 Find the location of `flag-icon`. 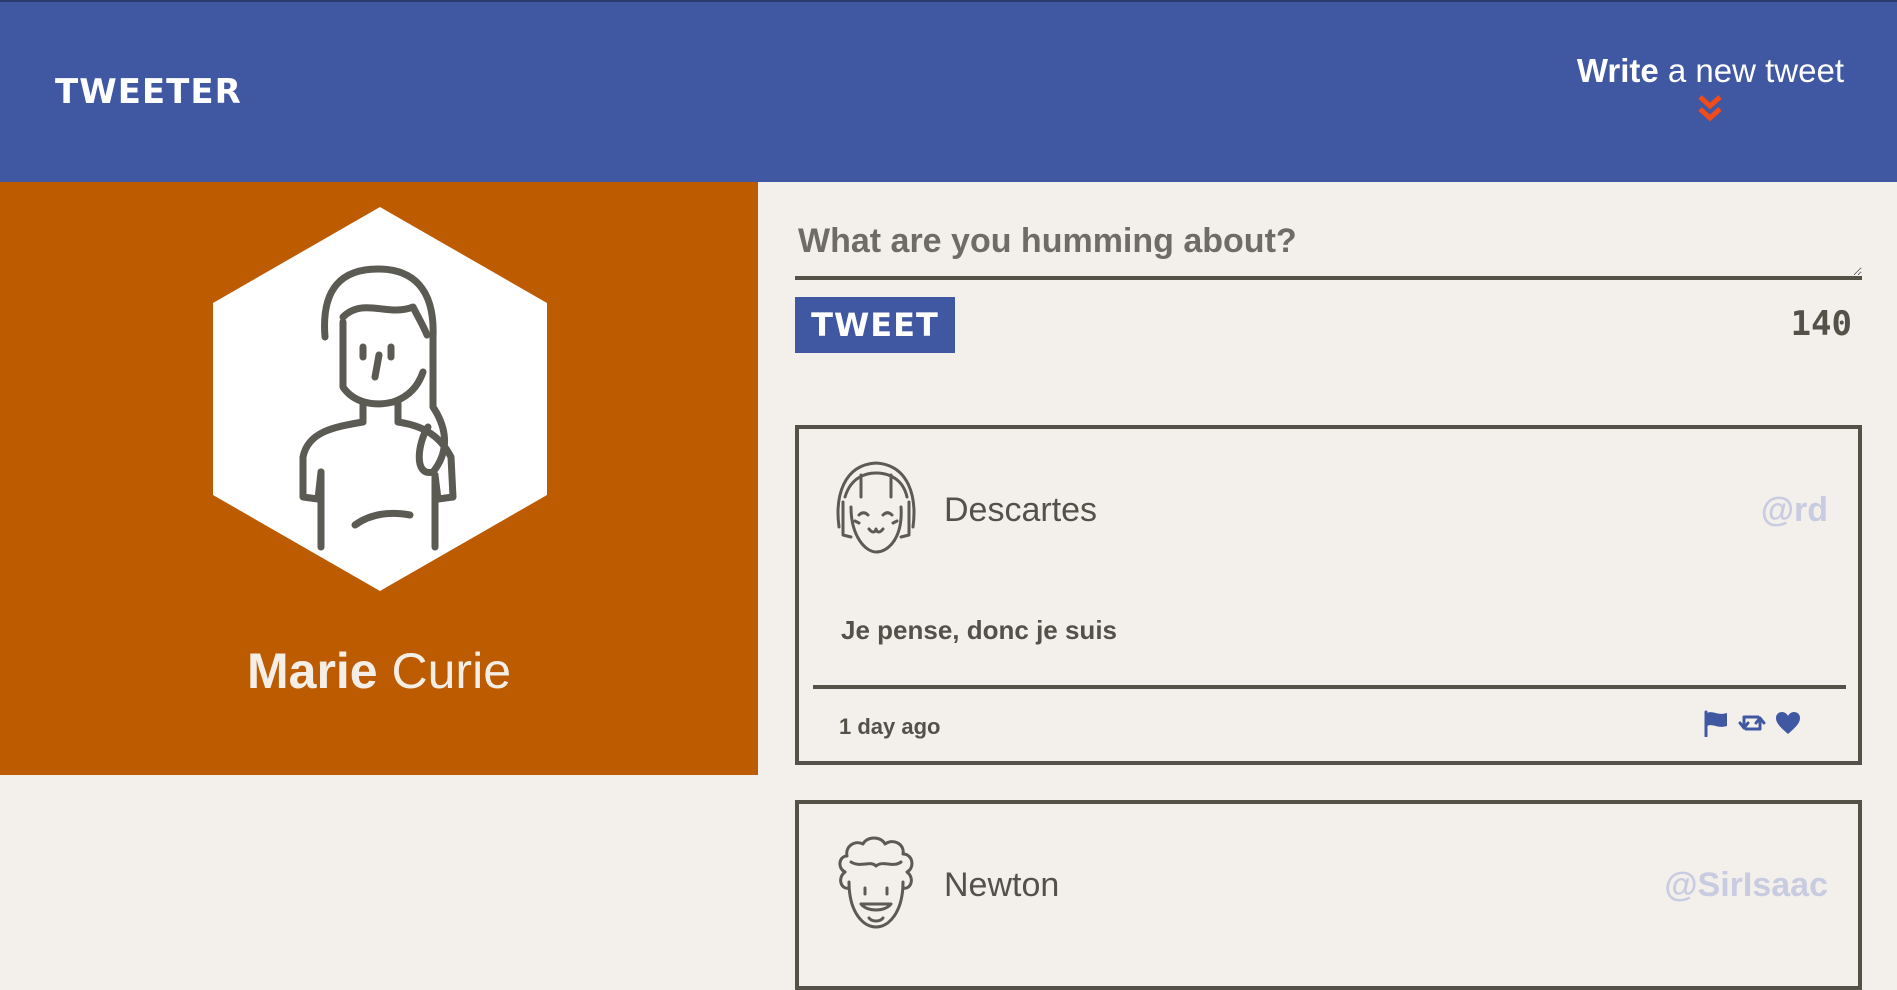

flag-icon is located at coordinates (1716, 723).